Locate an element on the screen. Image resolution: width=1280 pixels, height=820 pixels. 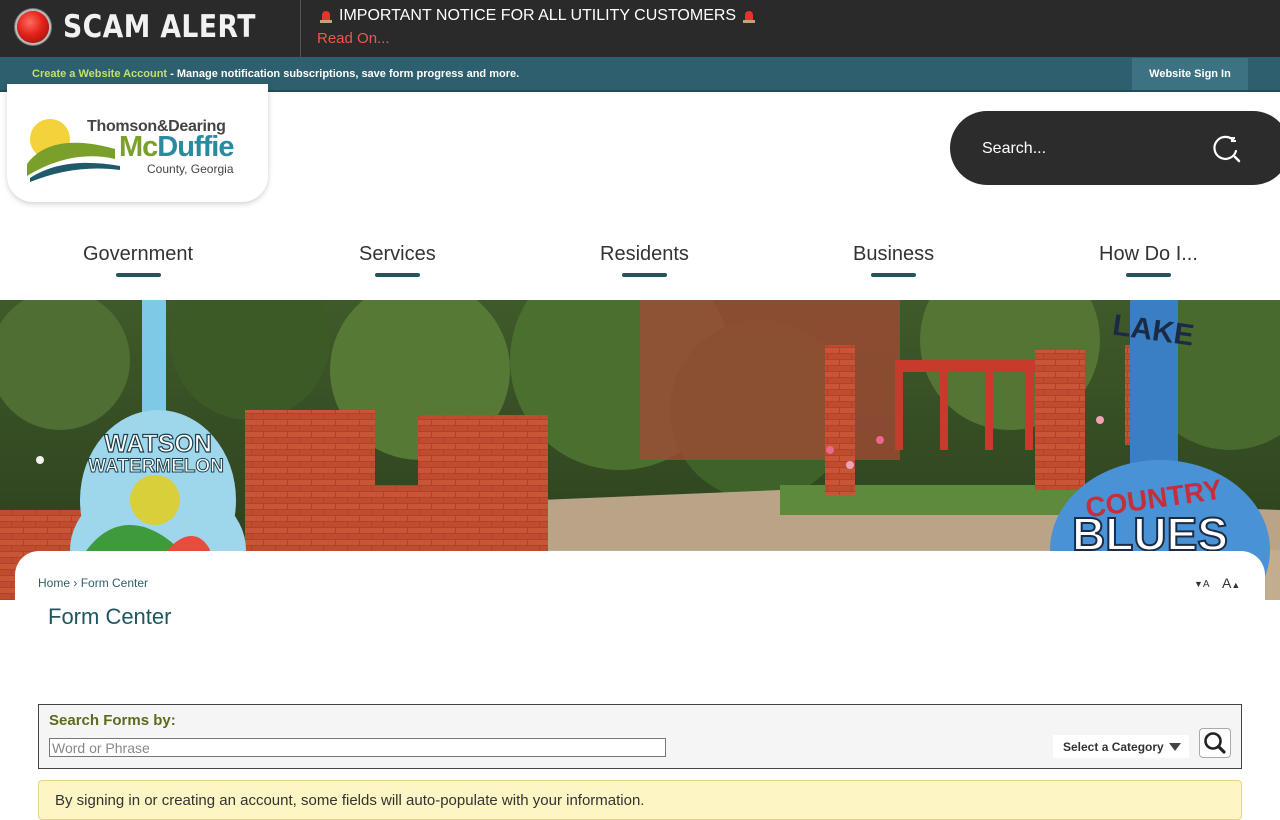
word-or-phrase-input is located at coordinates (357, 747).